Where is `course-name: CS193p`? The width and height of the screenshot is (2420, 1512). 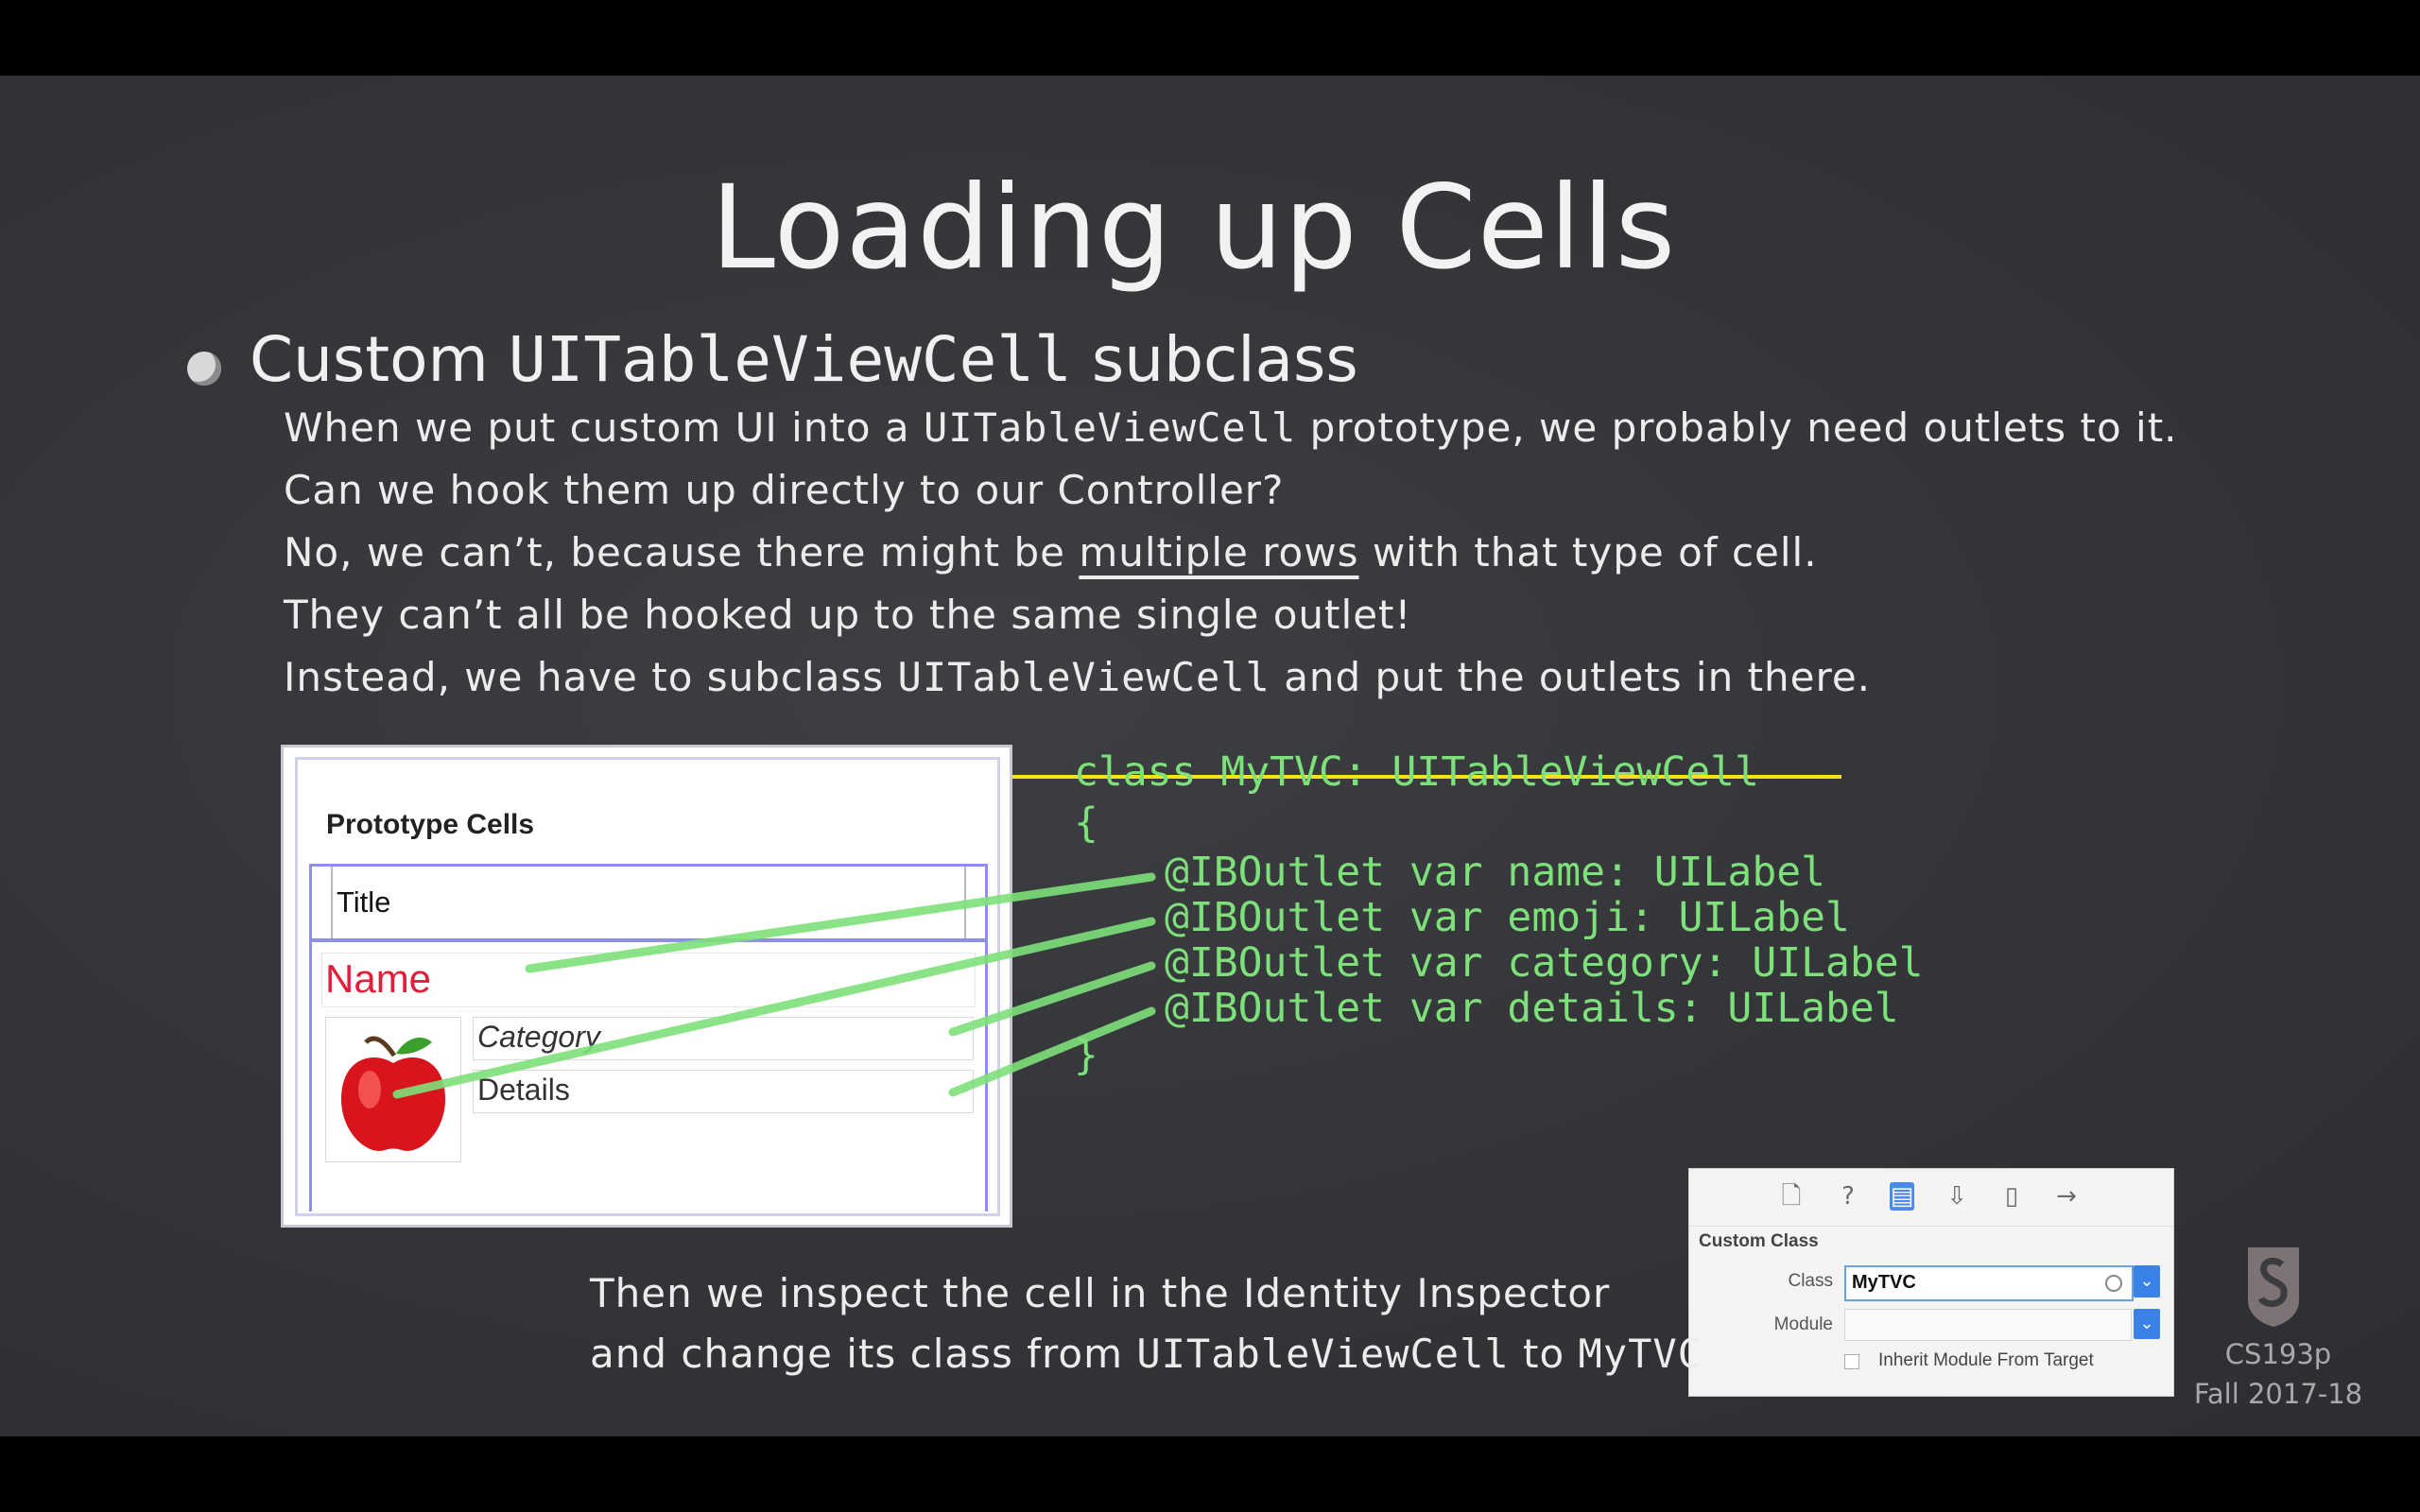
course-name: CS193p is located at coordinates (2278, 1354).